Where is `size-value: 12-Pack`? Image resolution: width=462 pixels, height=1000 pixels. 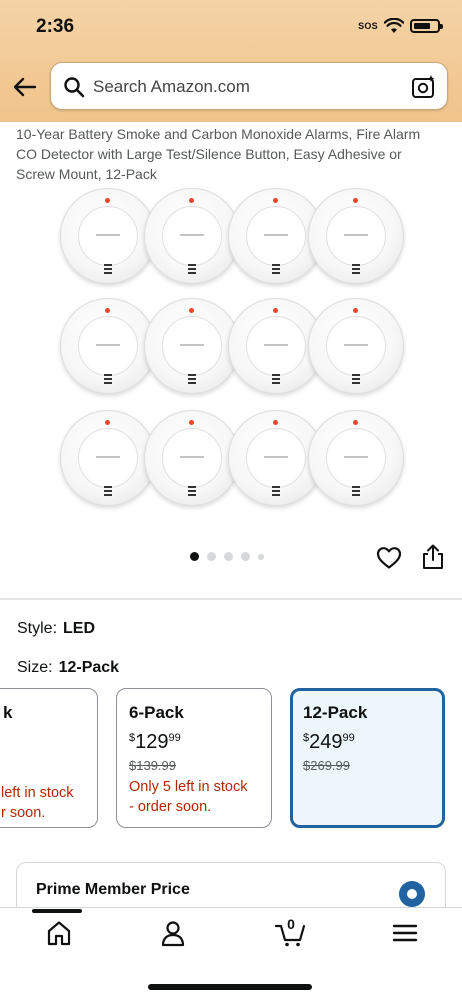 size-value: 12-Pack is located at coordinates (89, 667).